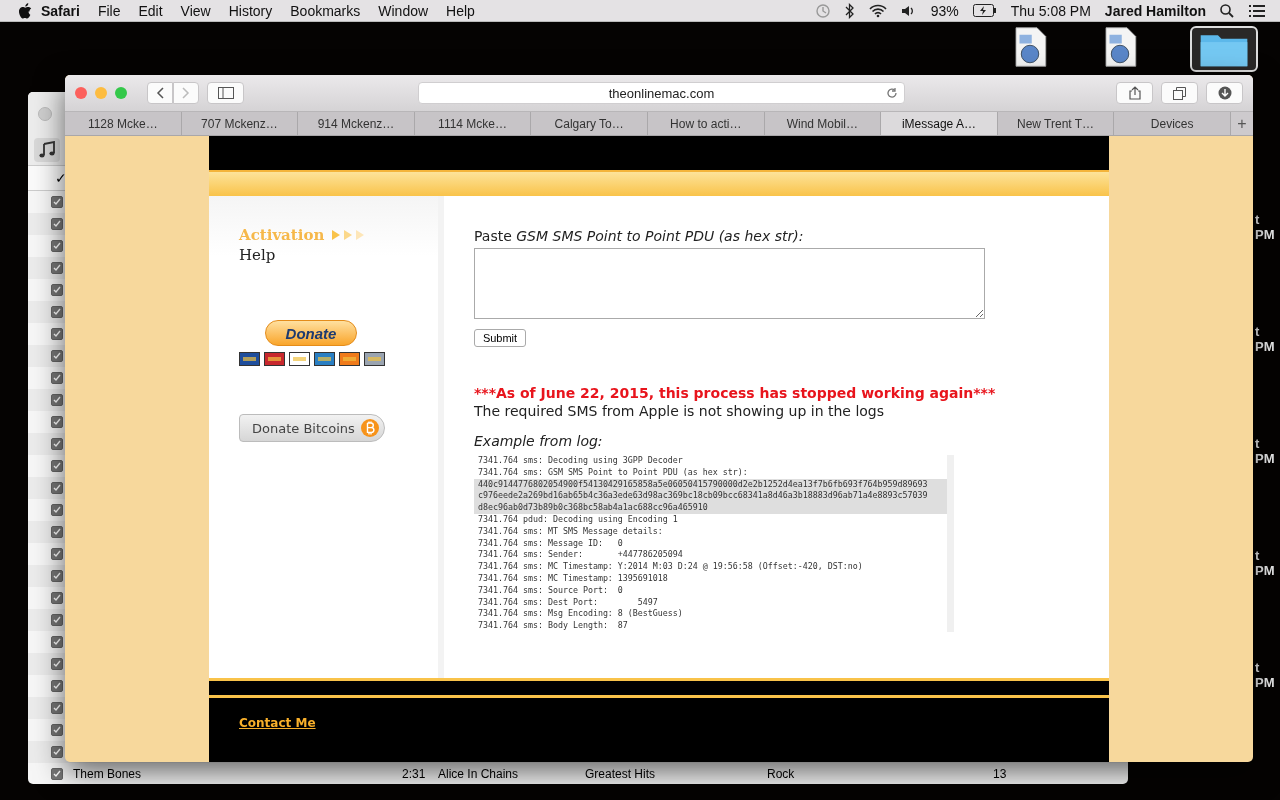 Image resolution: width=1280 pixels, height=800 pixels. Describe the element at coordinates (892, 93) in the screenshot. I see `reload-icon` at that location.